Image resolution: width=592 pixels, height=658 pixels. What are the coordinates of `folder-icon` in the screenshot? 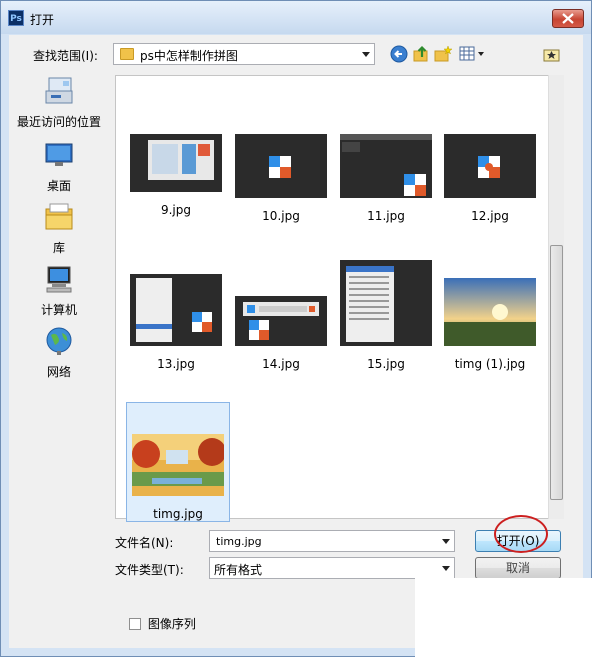 It's located at (127, 54).